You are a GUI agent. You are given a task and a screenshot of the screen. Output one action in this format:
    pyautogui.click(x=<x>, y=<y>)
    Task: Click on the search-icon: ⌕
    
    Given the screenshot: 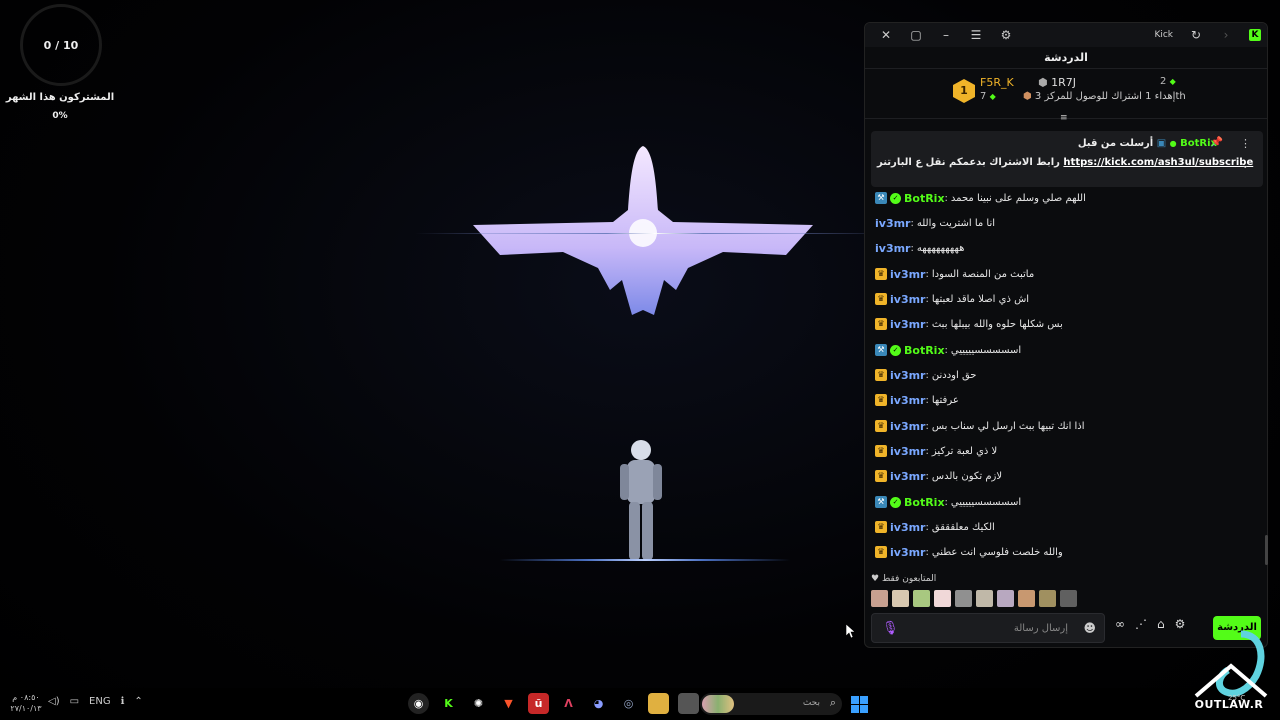 What is the action you would take?
    pyautogui.click(x=832, y=702)
    